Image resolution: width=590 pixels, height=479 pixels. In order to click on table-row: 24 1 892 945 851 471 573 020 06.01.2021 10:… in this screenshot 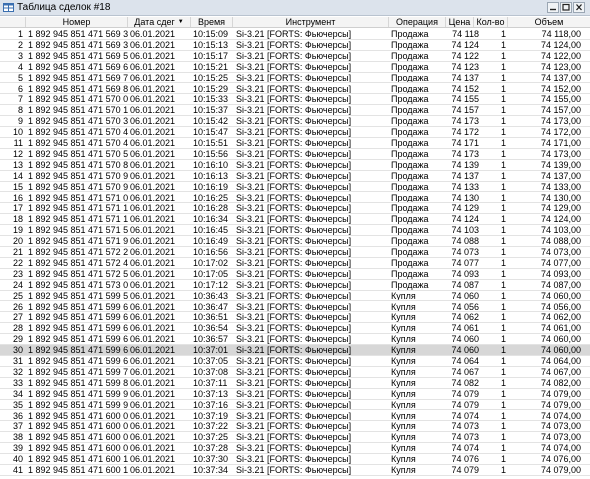, I will do `click(295, 285)`.